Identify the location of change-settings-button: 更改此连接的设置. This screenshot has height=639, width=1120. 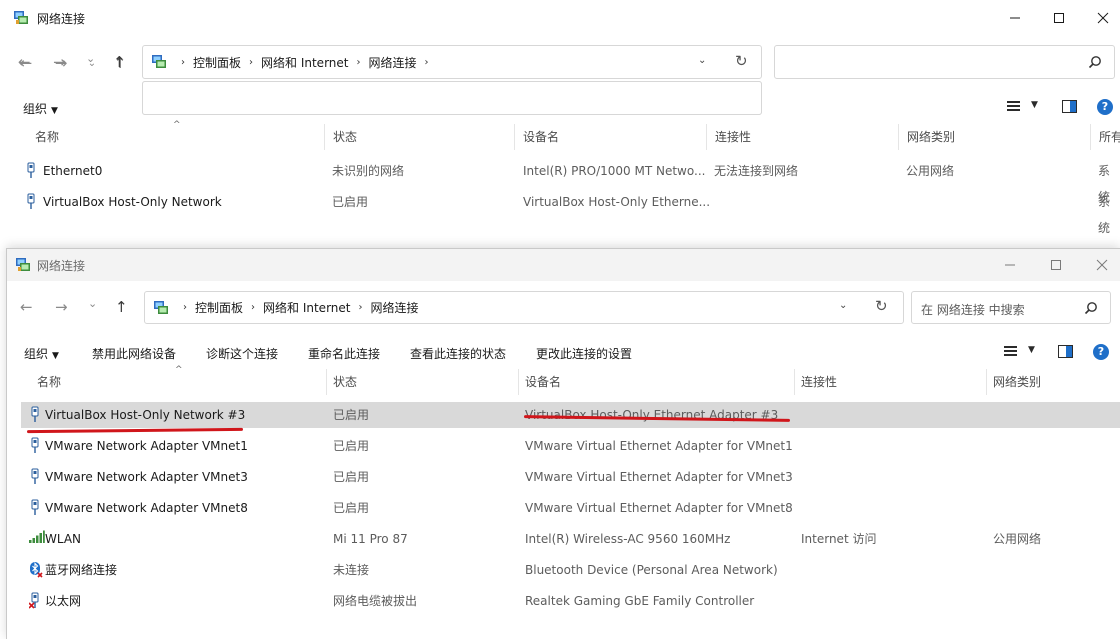
(584, 353).